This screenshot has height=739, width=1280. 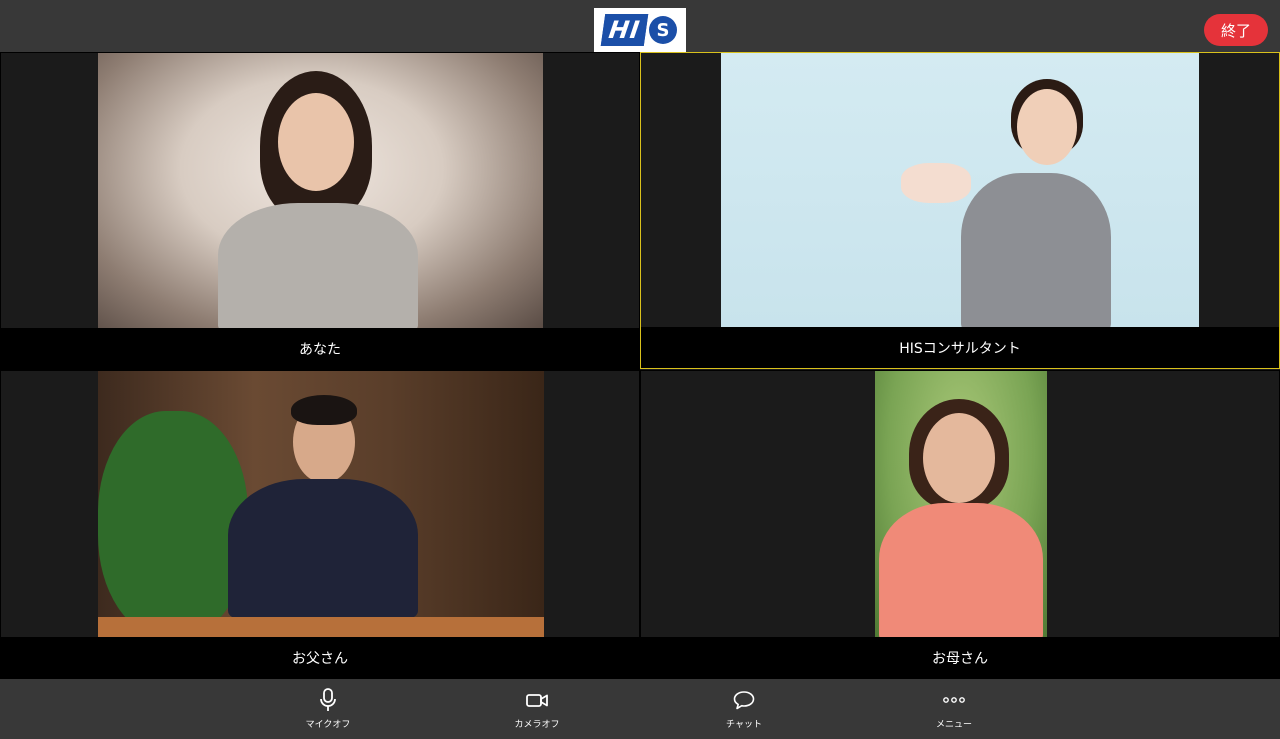 I want to click on camera-off-label: カメラオフ, so click(x=537, y=725).